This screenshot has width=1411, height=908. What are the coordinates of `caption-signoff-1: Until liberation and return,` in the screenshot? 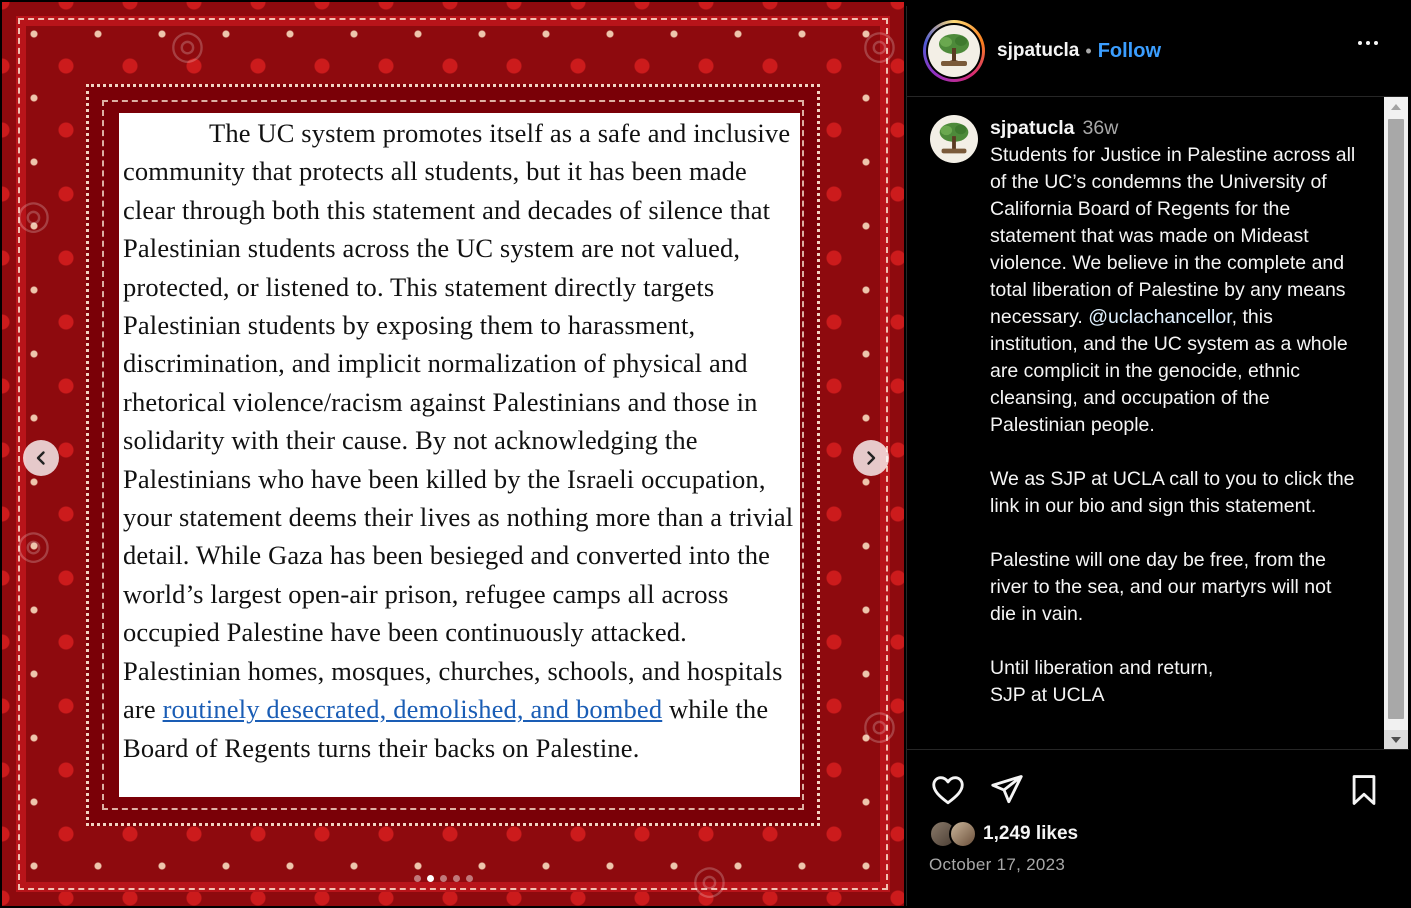 It's located at (1102, 668).